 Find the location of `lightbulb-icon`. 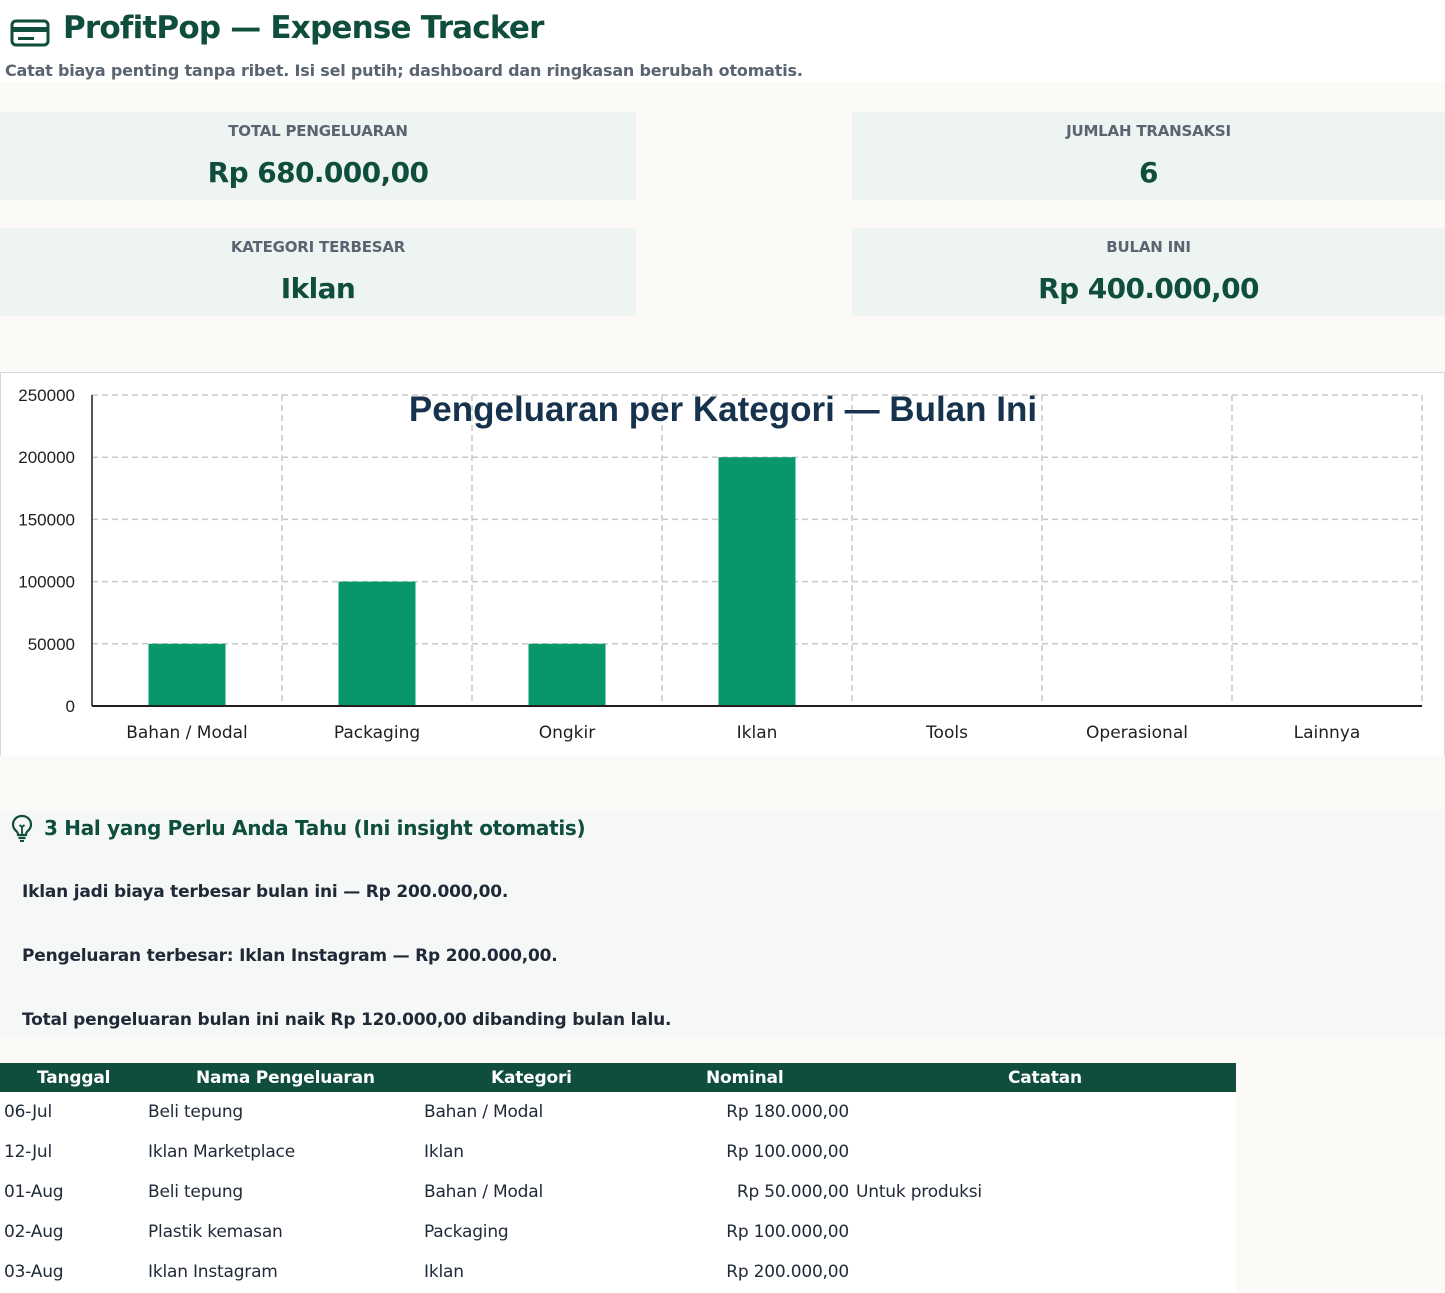

lightbulb-icon is located at coordinates (22, 828).